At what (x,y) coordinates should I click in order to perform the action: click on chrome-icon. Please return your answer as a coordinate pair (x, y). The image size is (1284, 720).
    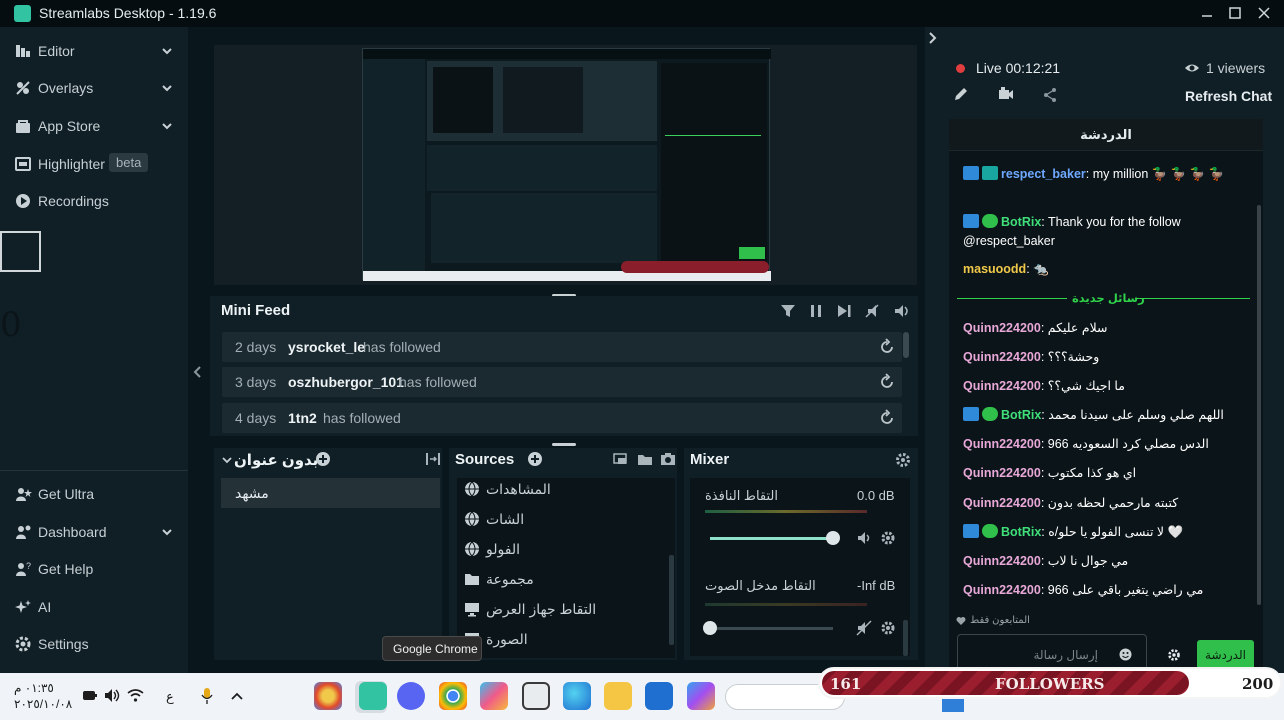
    Looking at the image, I should click on (453, 696).